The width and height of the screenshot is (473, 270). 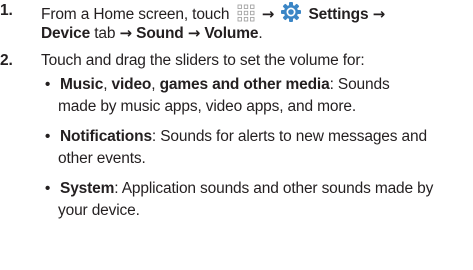 I want to click on term: Notifications, so click(x=106, y=136).